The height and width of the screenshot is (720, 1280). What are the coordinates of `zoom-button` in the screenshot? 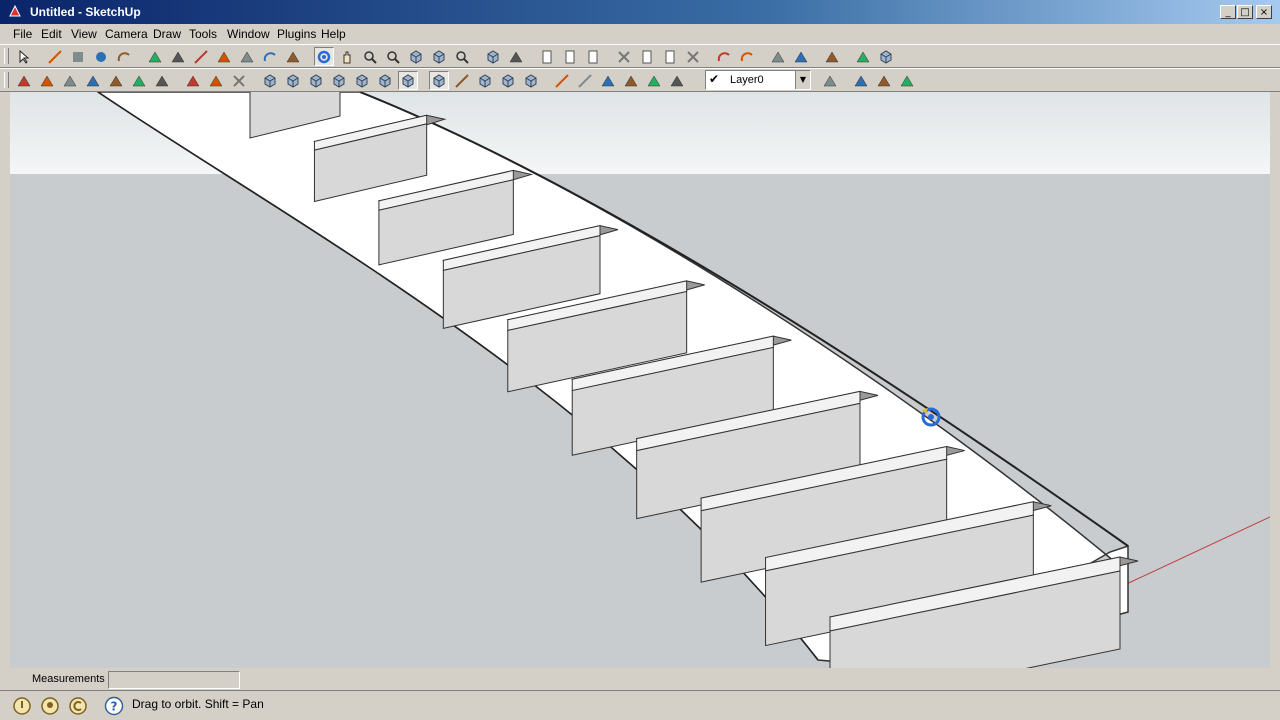 It's located at (370, 56).